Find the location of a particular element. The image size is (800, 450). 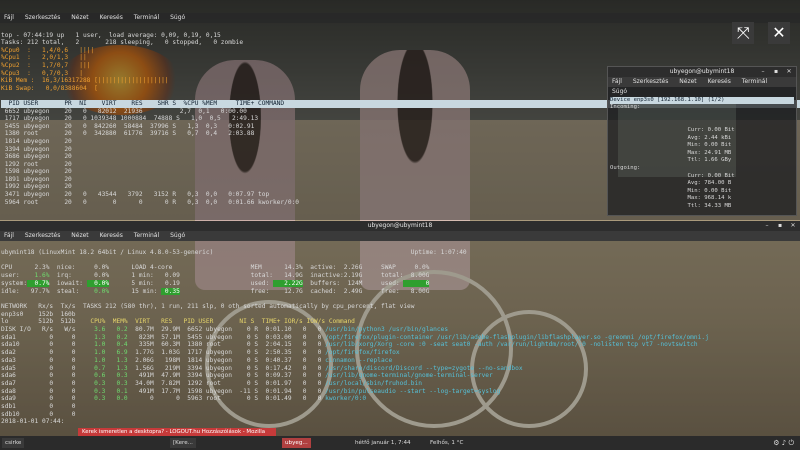

table-row: sdb10 0 0 is located at coordinates (46, 414).